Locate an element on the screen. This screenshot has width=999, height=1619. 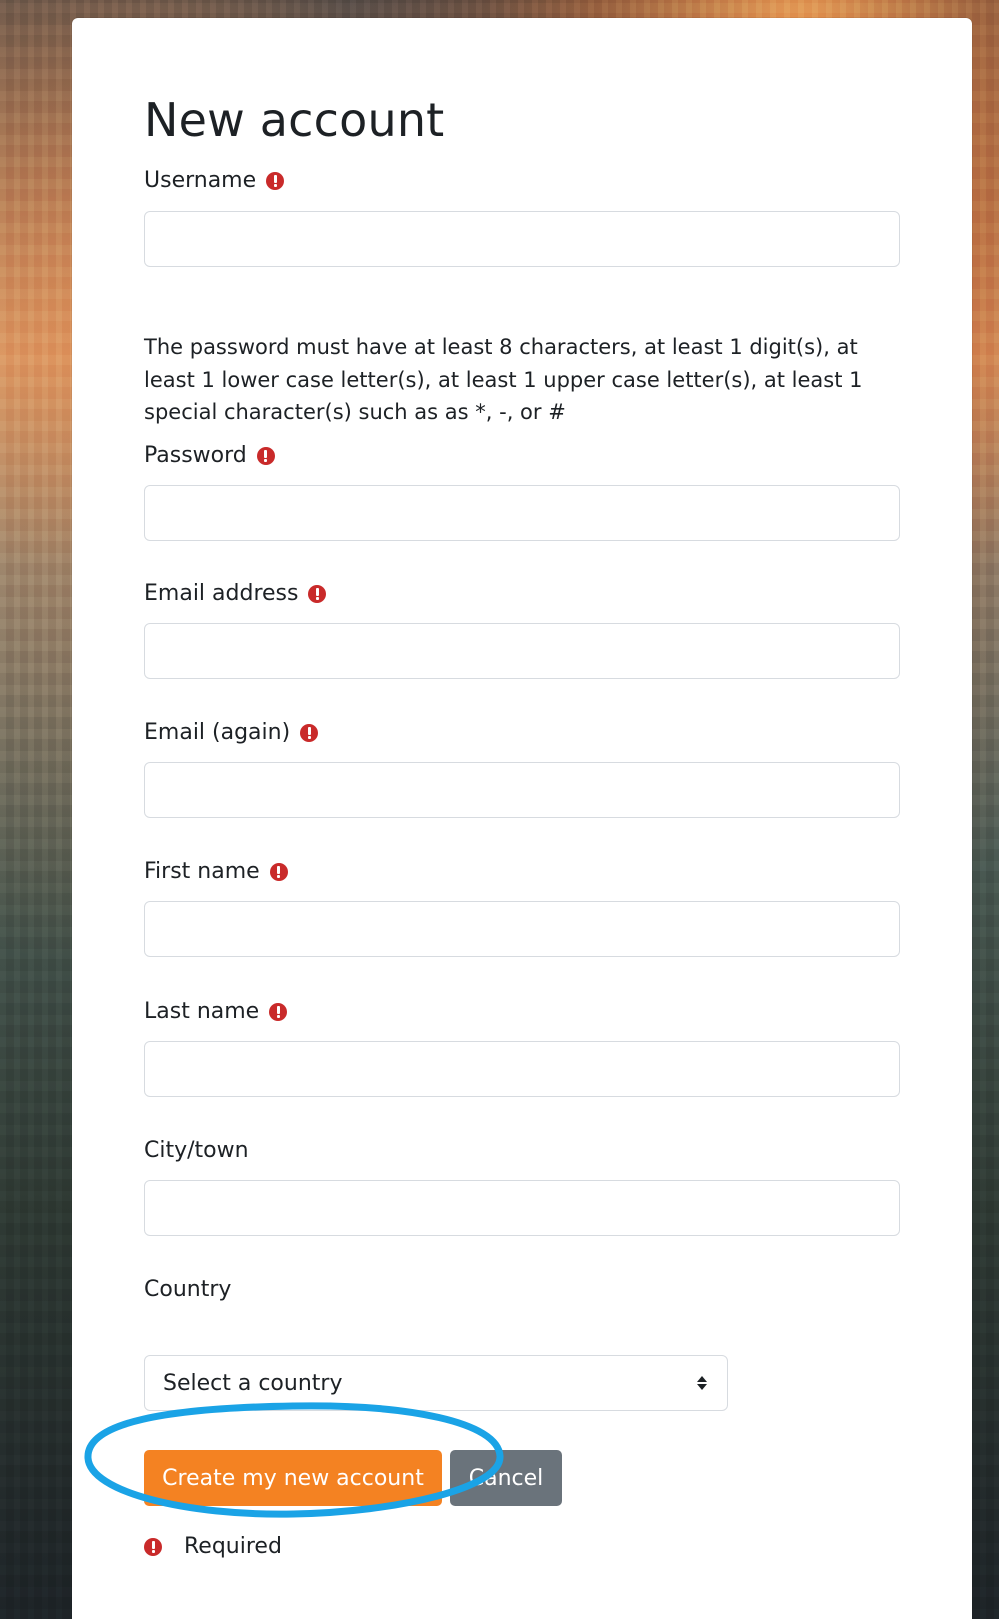
required-legend: Required is located at coordinates (213, 1546).